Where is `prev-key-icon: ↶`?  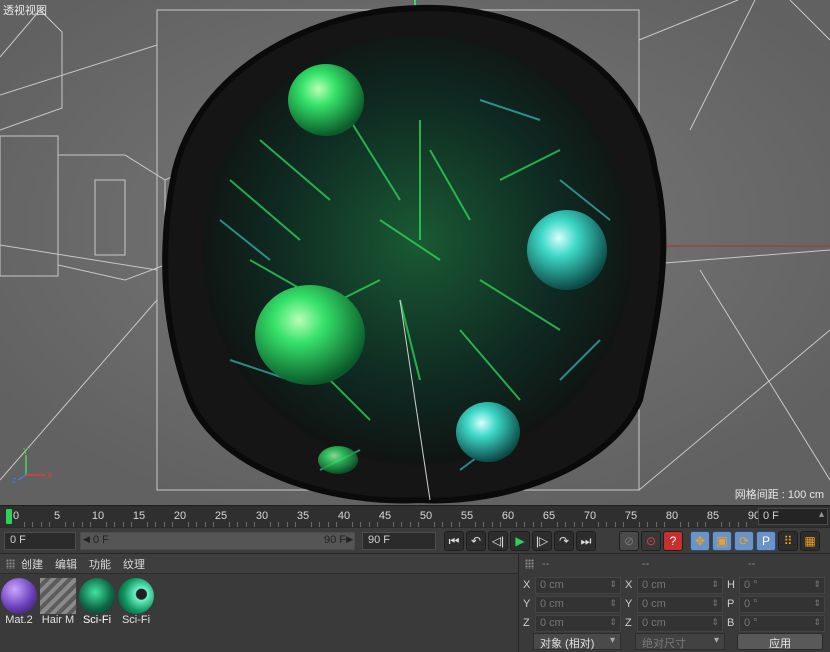
prev-key-icon: ↶ is located at coordinates (476, 541).